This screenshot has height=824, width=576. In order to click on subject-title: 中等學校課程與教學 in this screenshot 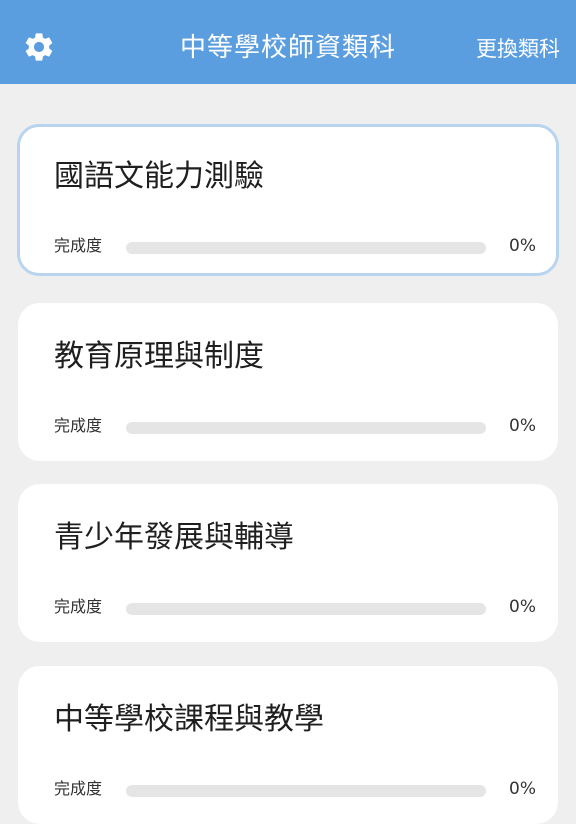, I will do `click(189, 719)`.